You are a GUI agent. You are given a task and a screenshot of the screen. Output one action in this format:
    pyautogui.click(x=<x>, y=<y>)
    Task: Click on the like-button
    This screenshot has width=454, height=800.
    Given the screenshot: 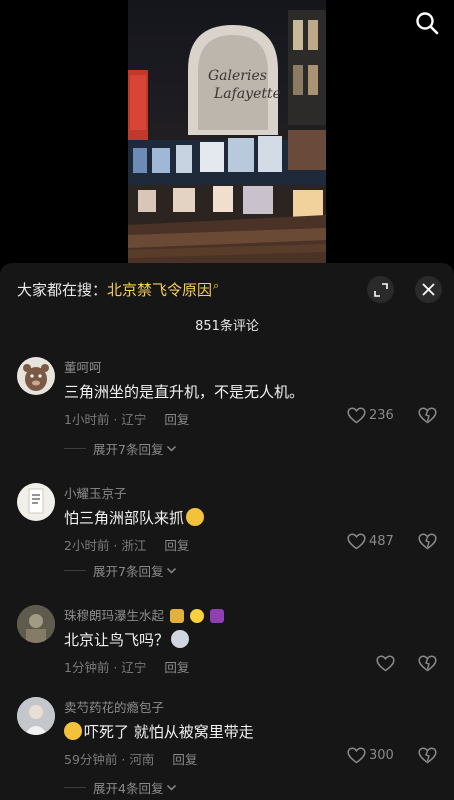 What is the action you would take?
    pyautogui.click(x=387, y=663)
    